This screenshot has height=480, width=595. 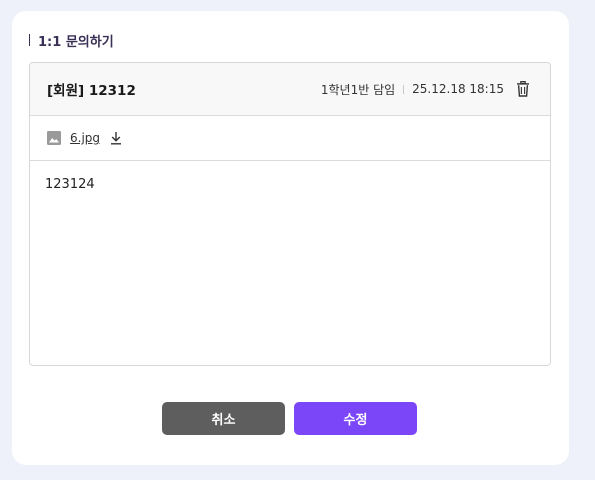 I want to click on post-title: [회원] 12312, so click(x=91, y=91).